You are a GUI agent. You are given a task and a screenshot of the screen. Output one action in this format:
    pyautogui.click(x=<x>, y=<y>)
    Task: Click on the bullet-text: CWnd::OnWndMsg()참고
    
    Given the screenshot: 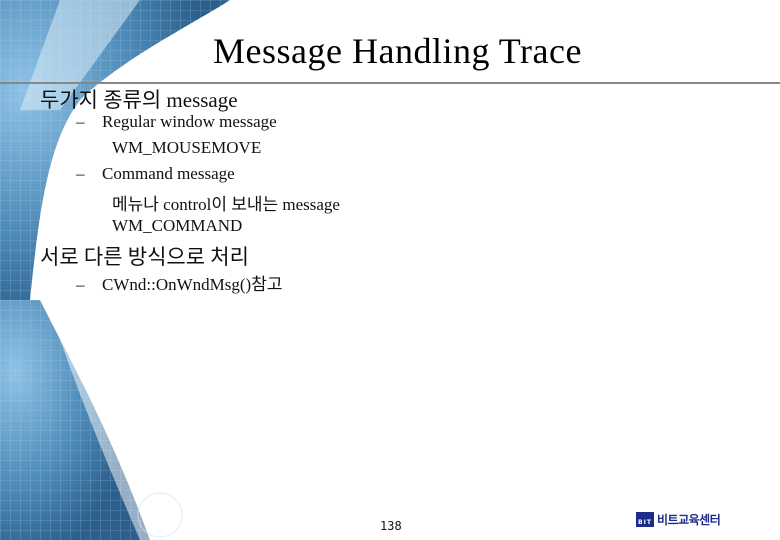 What is the action you would take?
    pyautogui.click(x=192, y=284)
    